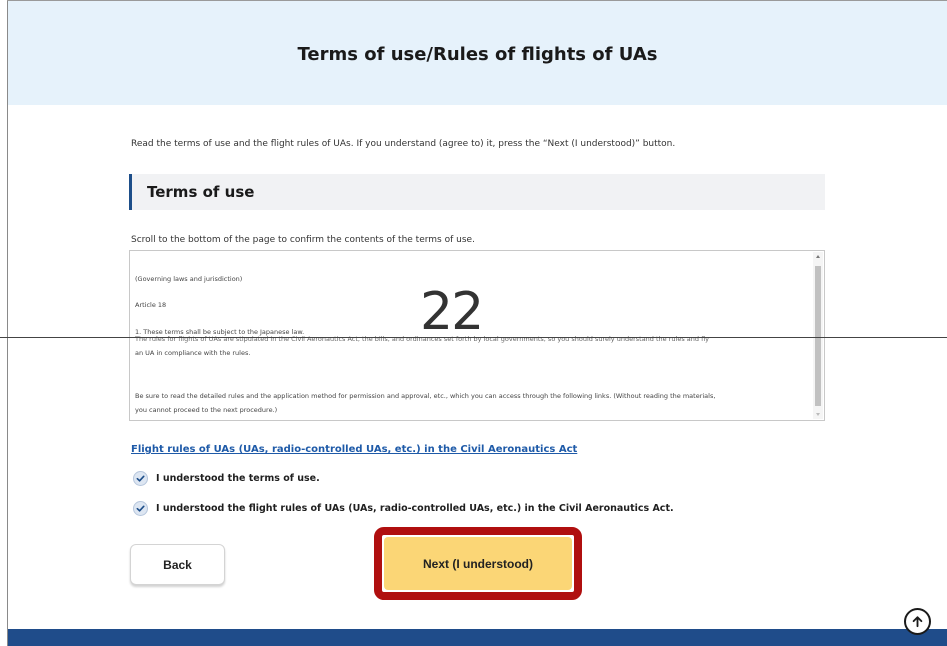 The width and height of the screenshot is (947, 646). I want to click on terms-line: Article 18, so click(151, 305).